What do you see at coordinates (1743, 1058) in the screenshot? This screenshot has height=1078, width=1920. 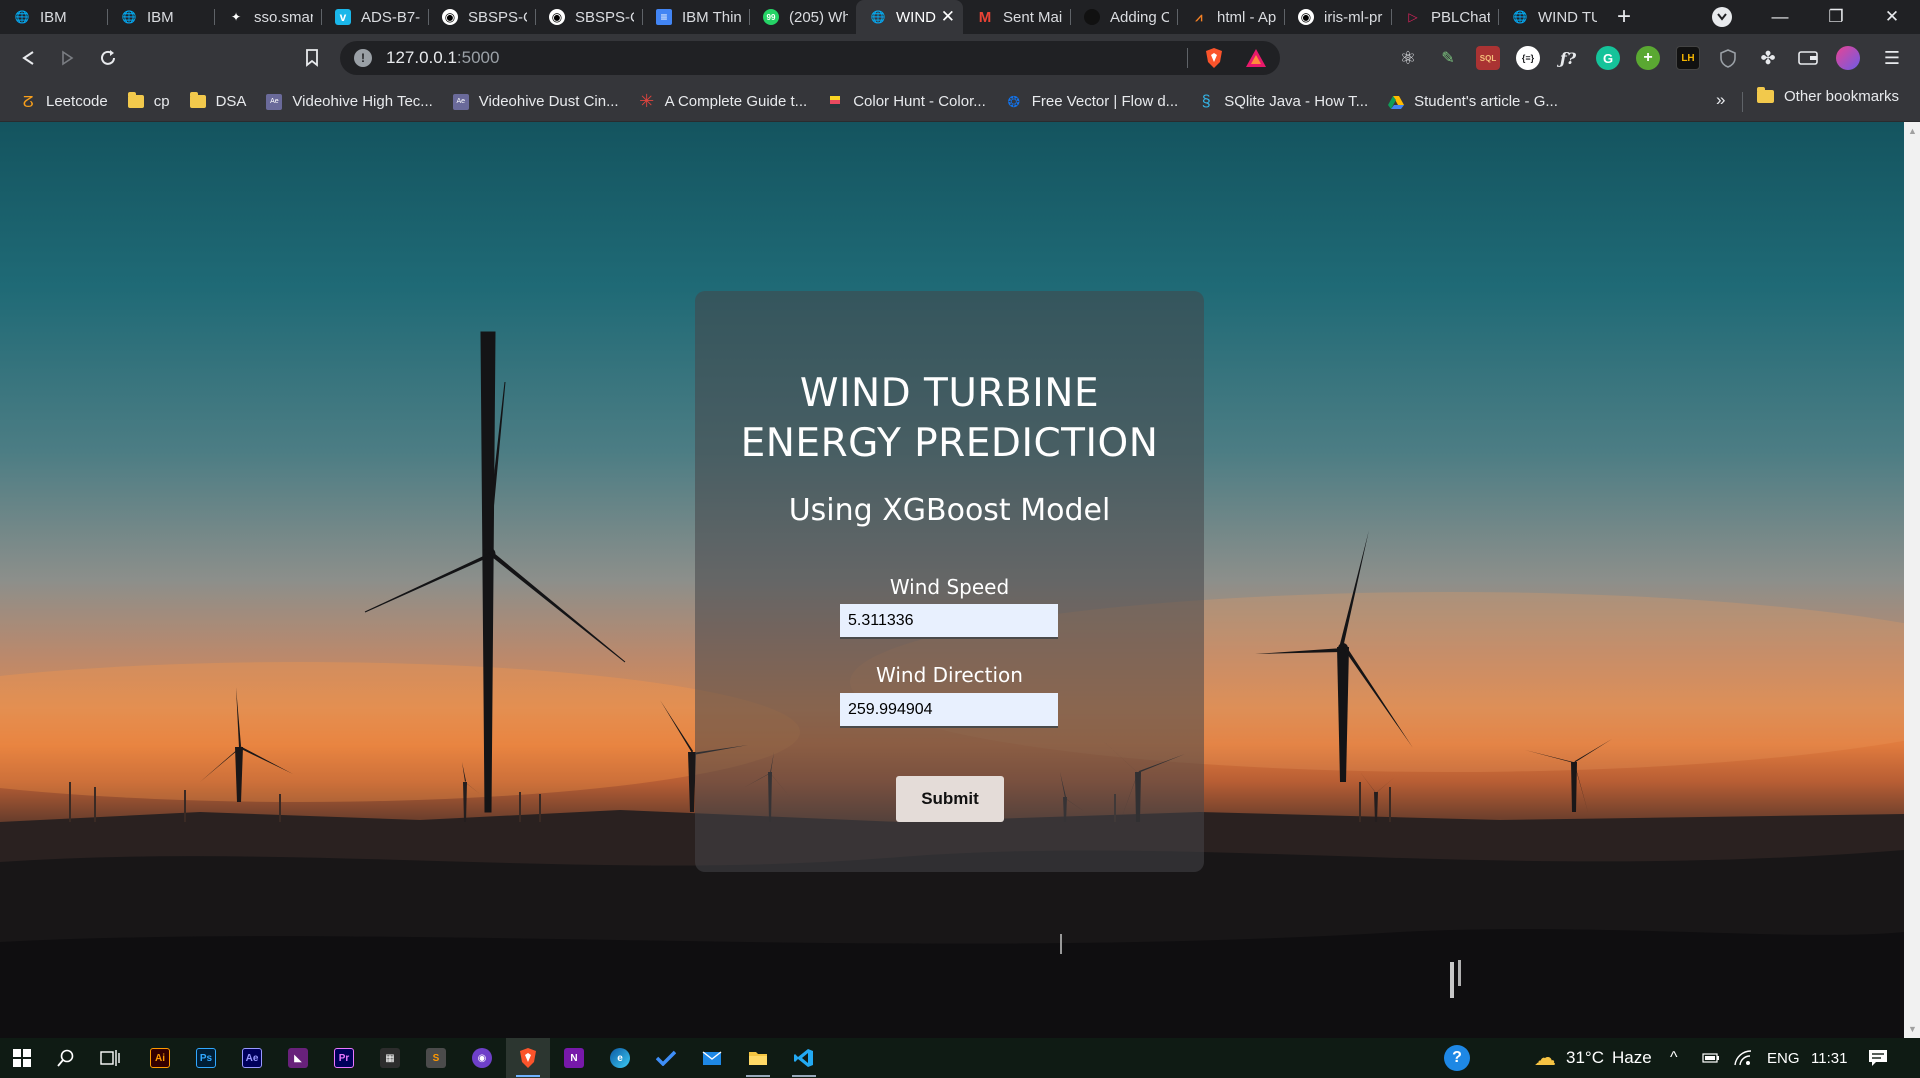 I see `wifi-icon` at bounding box center [1743, 1058].